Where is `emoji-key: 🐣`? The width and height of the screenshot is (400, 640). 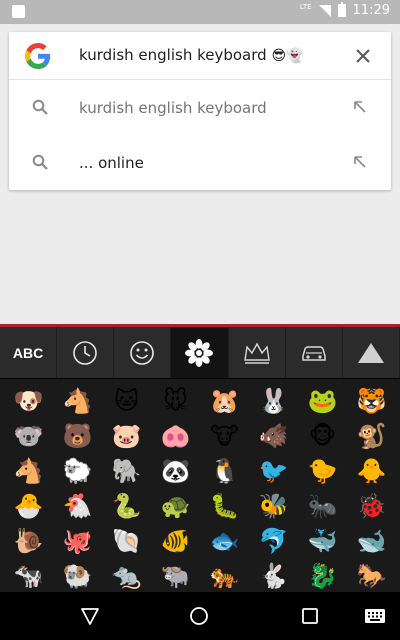
emoji-key: 🐣 is located at coordinates (28, 505).